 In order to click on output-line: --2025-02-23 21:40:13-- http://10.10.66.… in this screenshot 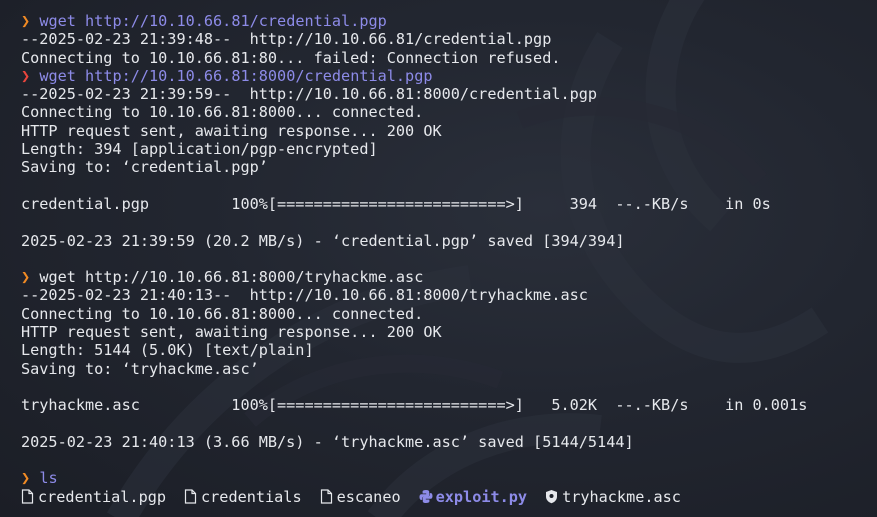, I will do `click(304, 295)`.